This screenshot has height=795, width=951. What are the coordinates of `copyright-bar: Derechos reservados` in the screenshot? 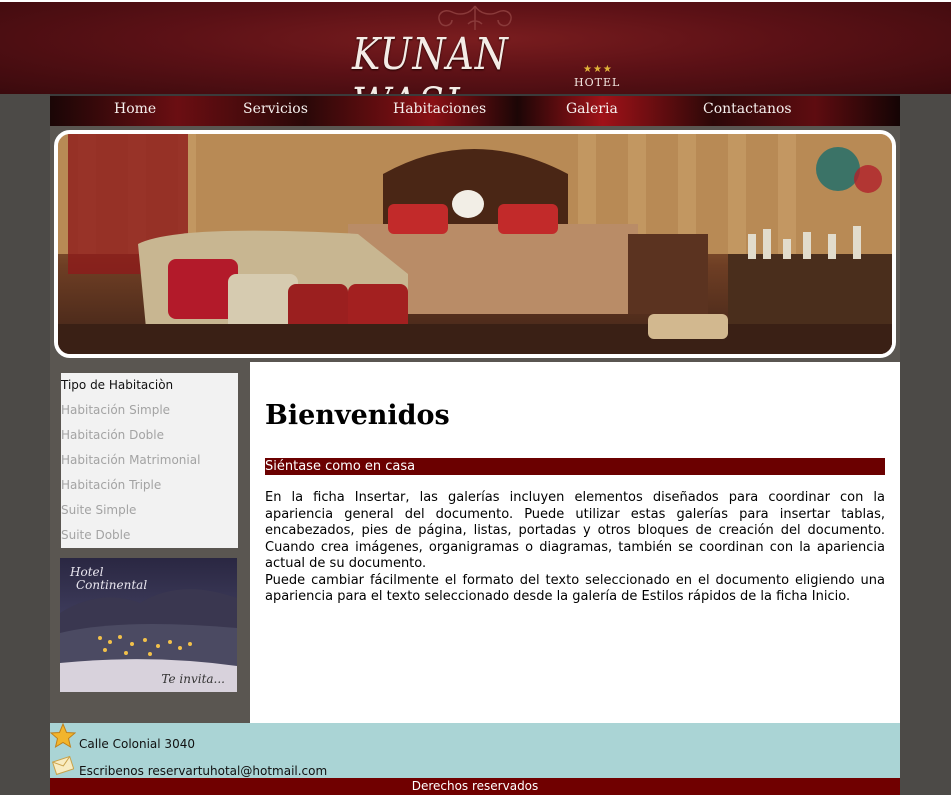 It's located at (475, 786).